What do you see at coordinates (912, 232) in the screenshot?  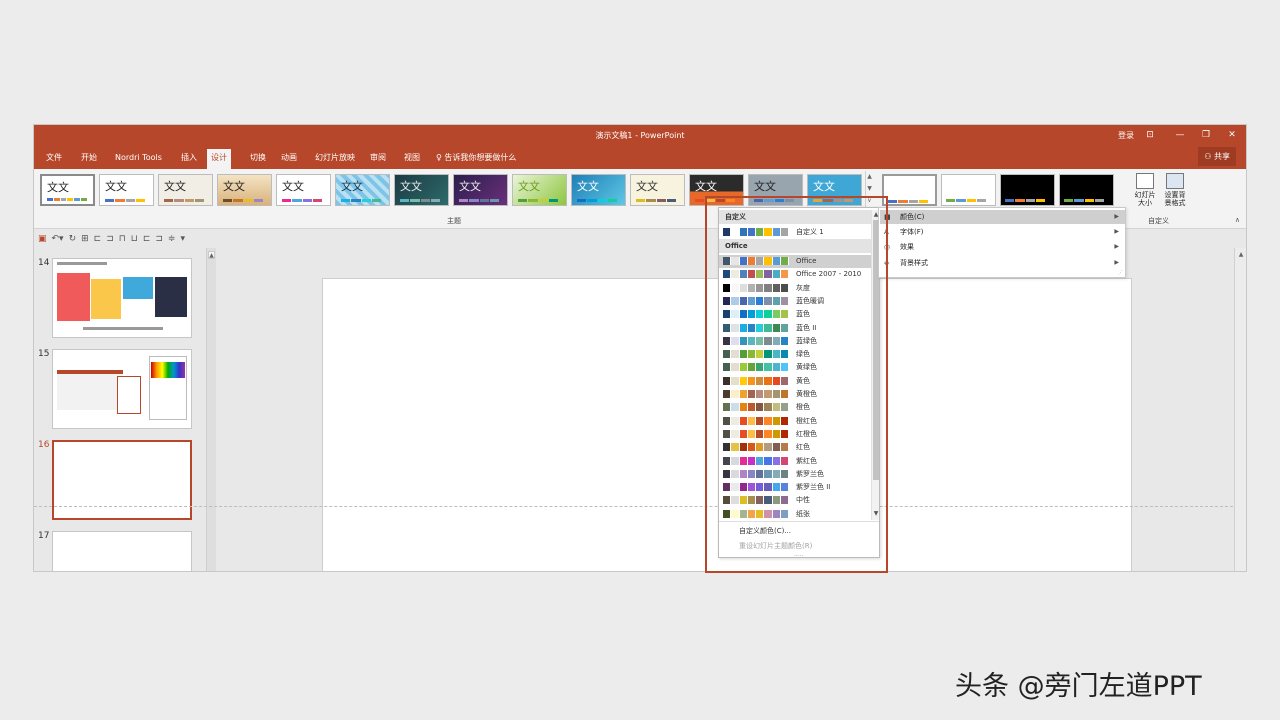 I see `menu-item-label: 字体(F)` at bounding box center [912, 232].